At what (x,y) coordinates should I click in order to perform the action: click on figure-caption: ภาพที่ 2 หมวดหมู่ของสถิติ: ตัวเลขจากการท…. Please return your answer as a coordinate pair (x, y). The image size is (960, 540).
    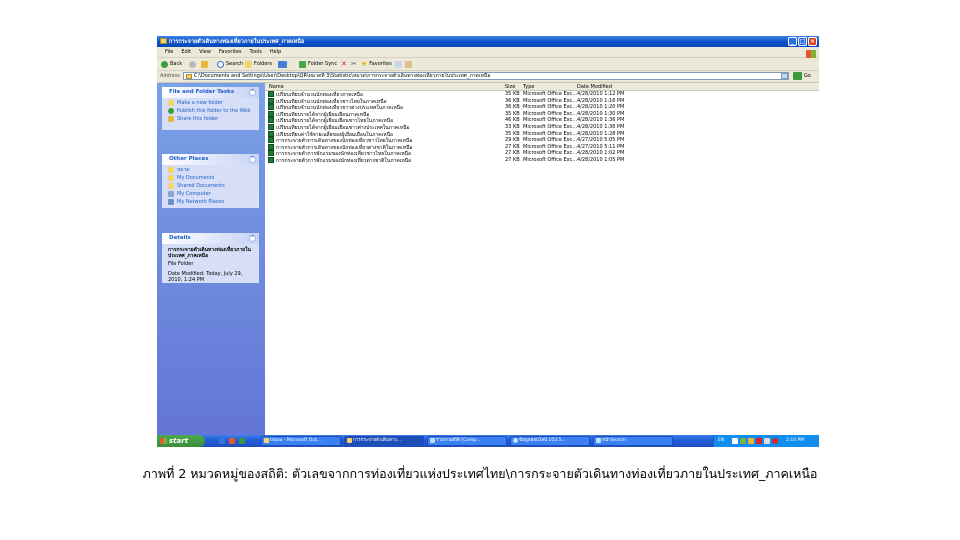
    Looking at the image, I should click on (480, 473).